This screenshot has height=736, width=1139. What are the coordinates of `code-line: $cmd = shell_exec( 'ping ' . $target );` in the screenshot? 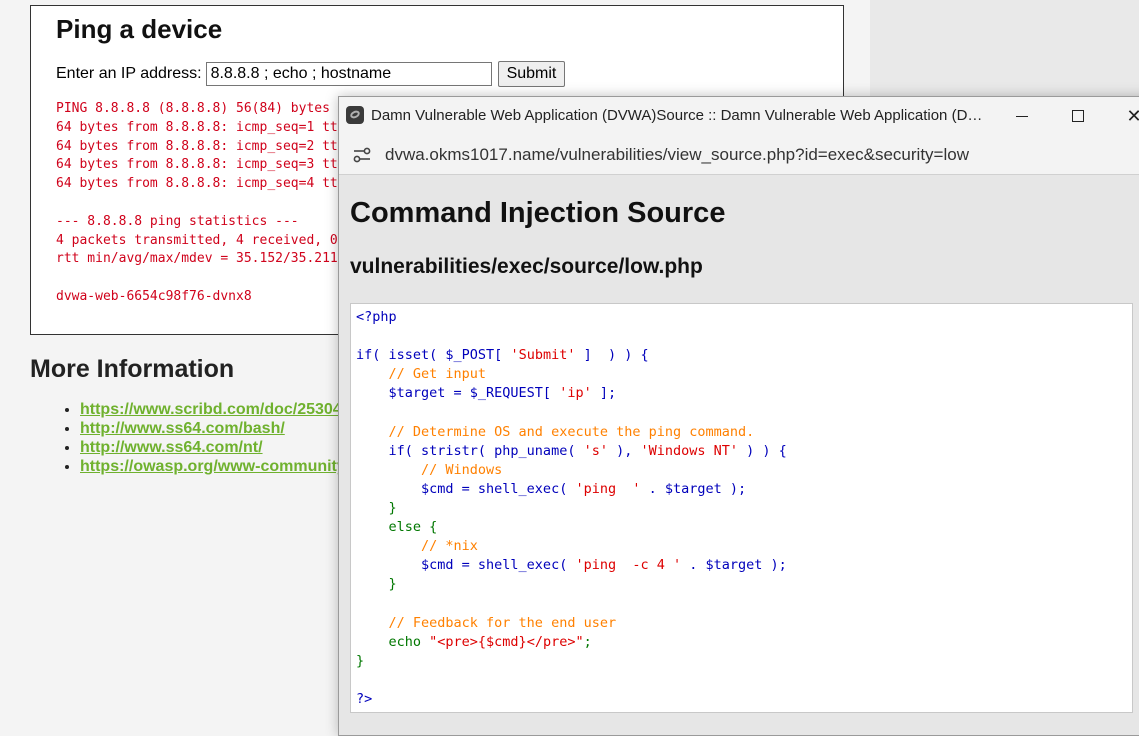 It's located at (551, 488).